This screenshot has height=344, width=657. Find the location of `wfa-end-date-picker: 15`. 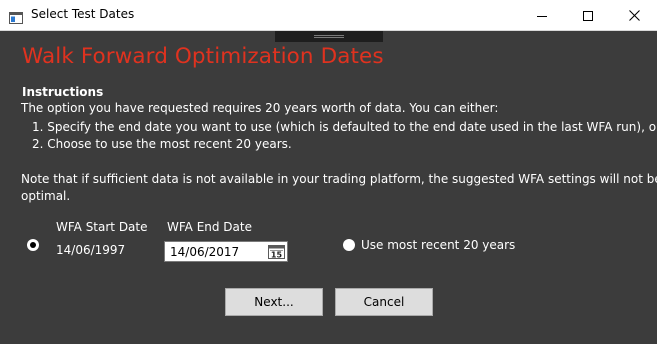

wfa-end-date-picker: 15 is located at coordinates (226, 251).